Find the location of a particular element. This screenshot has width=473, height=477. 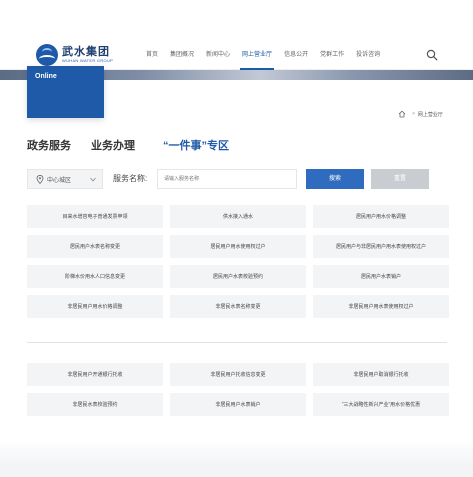

service-card: 居民用户用水使用权过户 is located at coordinates (238, 246).